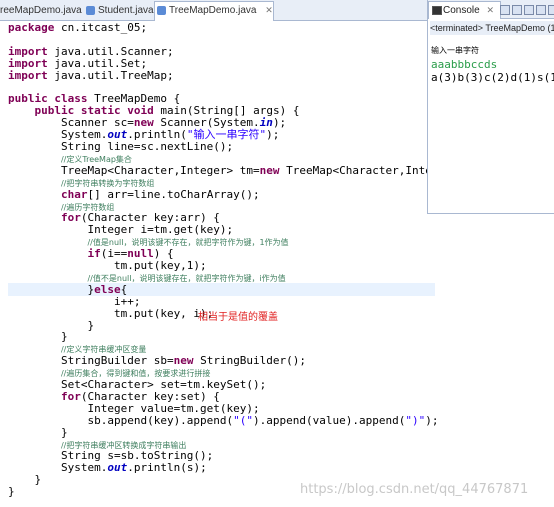  I want to click on tab-label: TreeMapDemo.java, so click(213, 10).